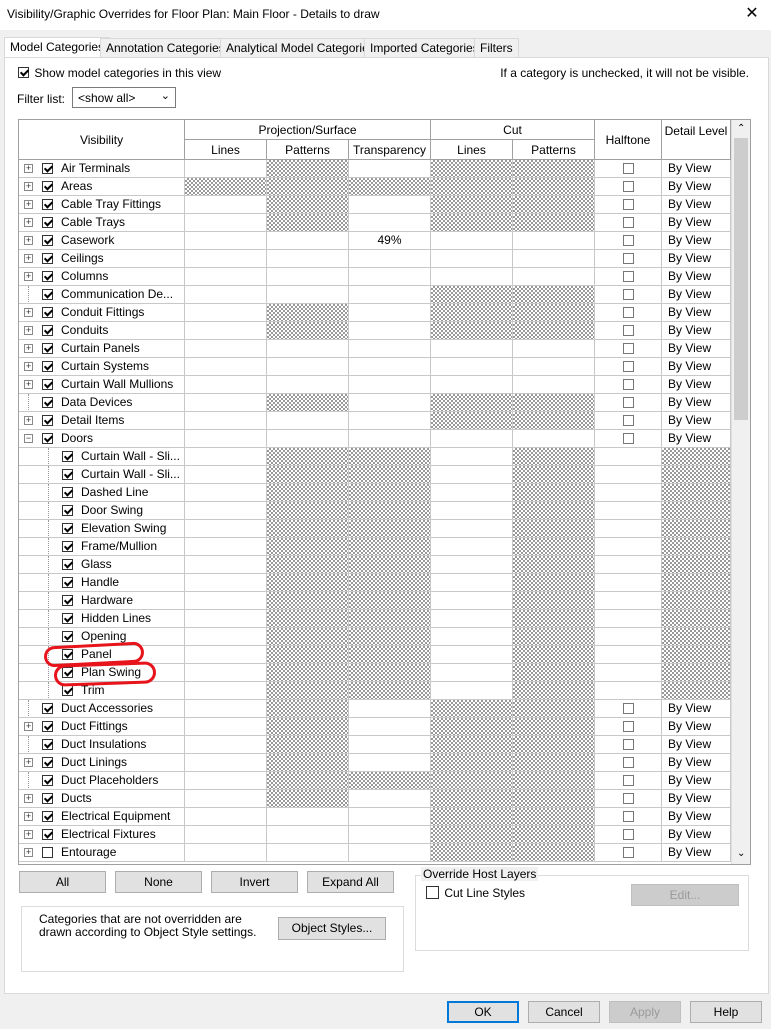  Describe the element at coordinates (375, 709) in the screenshot. I see `table-row: Duct Accessories By View` at that location.